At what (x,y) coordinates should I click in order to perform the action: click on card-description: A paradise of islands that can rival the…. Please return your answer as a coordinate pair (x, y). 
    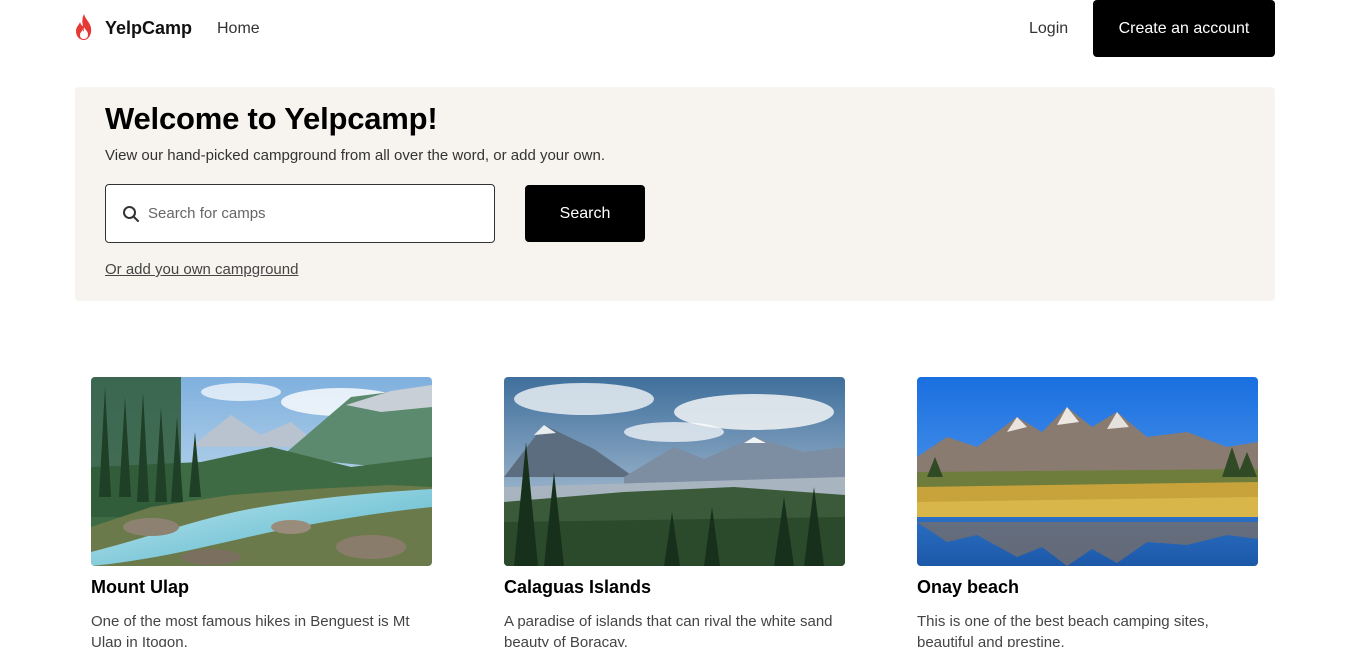
    Looking at the image, I should click on (668, 630).